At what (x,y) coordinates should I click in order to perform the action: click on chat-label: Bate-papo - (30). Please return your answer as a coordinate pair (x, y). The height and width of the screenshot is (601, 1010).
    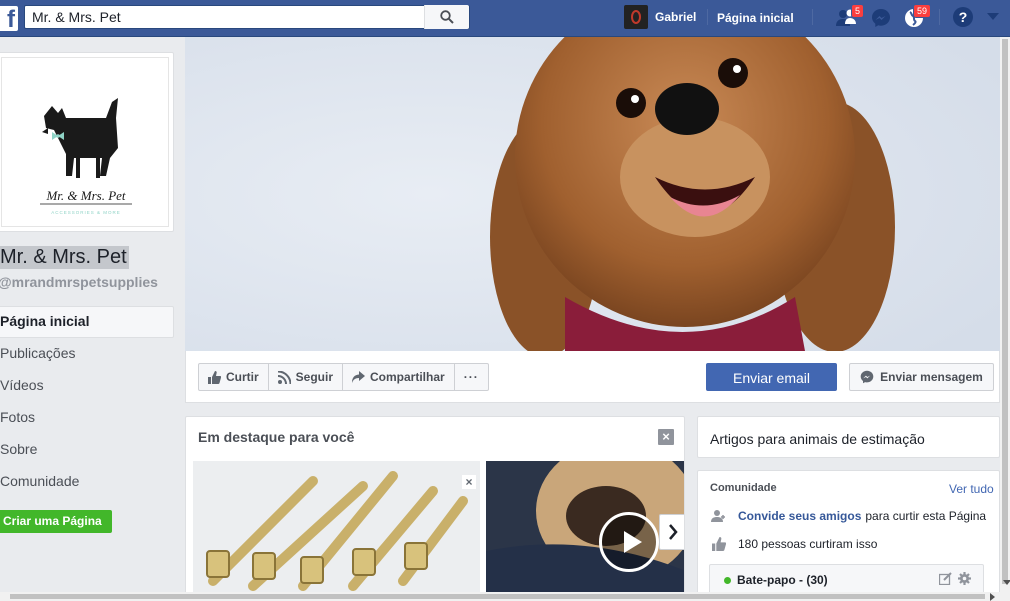
    Looking at the image, I should click on (782, 580).